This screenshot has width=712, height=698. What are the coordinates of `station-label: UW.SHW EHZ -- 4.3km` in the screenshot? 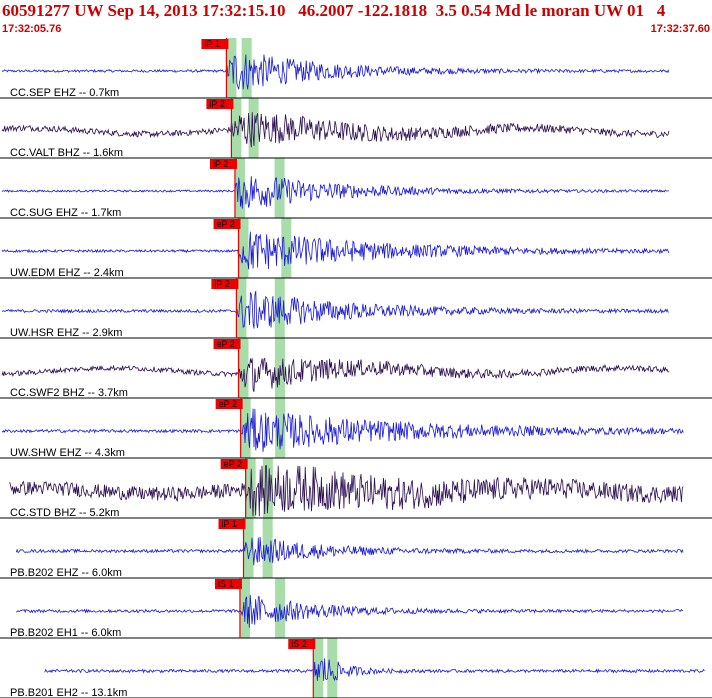 It's located at (67, 453).